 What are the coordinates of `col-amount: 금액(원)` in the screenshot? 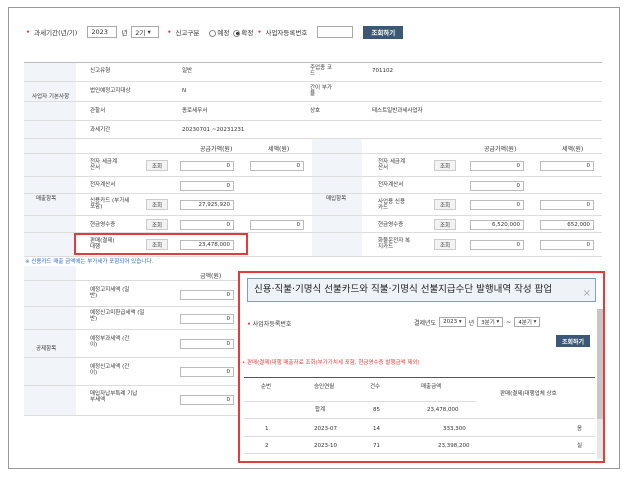 It's located at (211, 276).